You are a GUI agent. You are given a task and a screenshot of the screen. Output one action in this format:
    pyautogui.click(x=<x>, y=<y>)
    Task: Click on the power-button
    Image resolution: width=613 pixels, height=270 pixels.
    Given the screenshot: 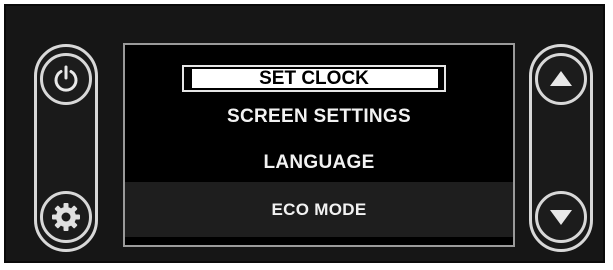 What is the action you would take?
    pyautogui.click(x=66, y=79)
    